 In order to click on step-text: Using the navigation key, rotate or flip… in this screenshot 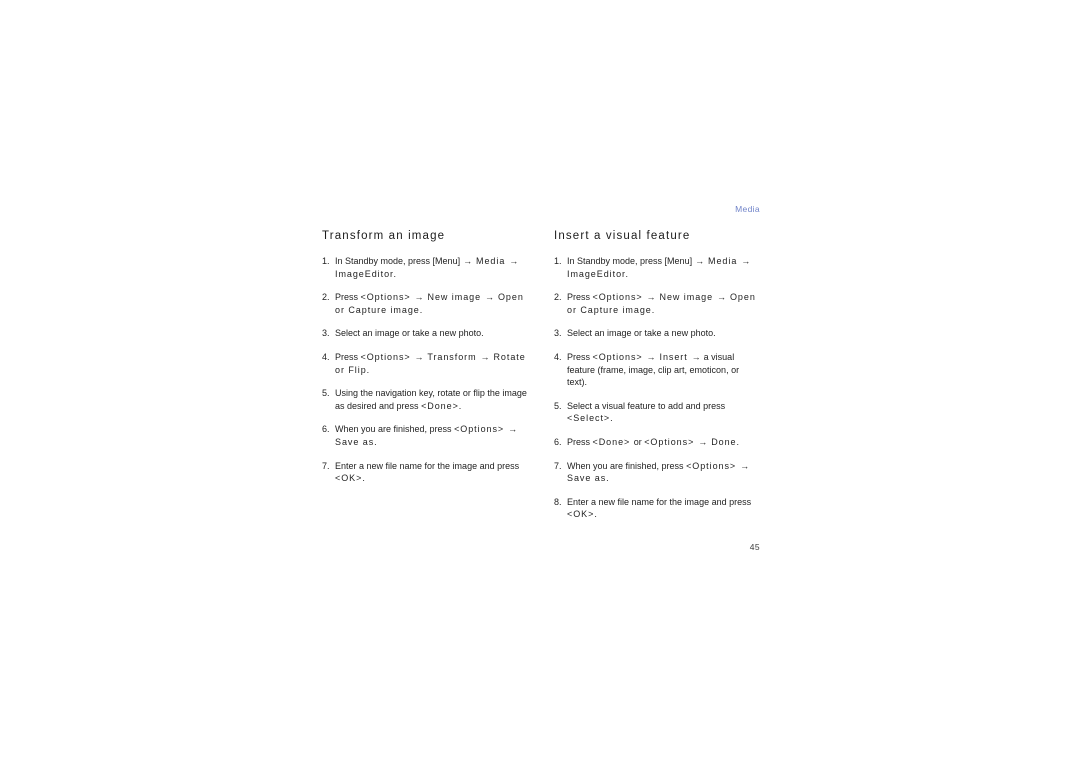, I will do `click(431, 399)`.